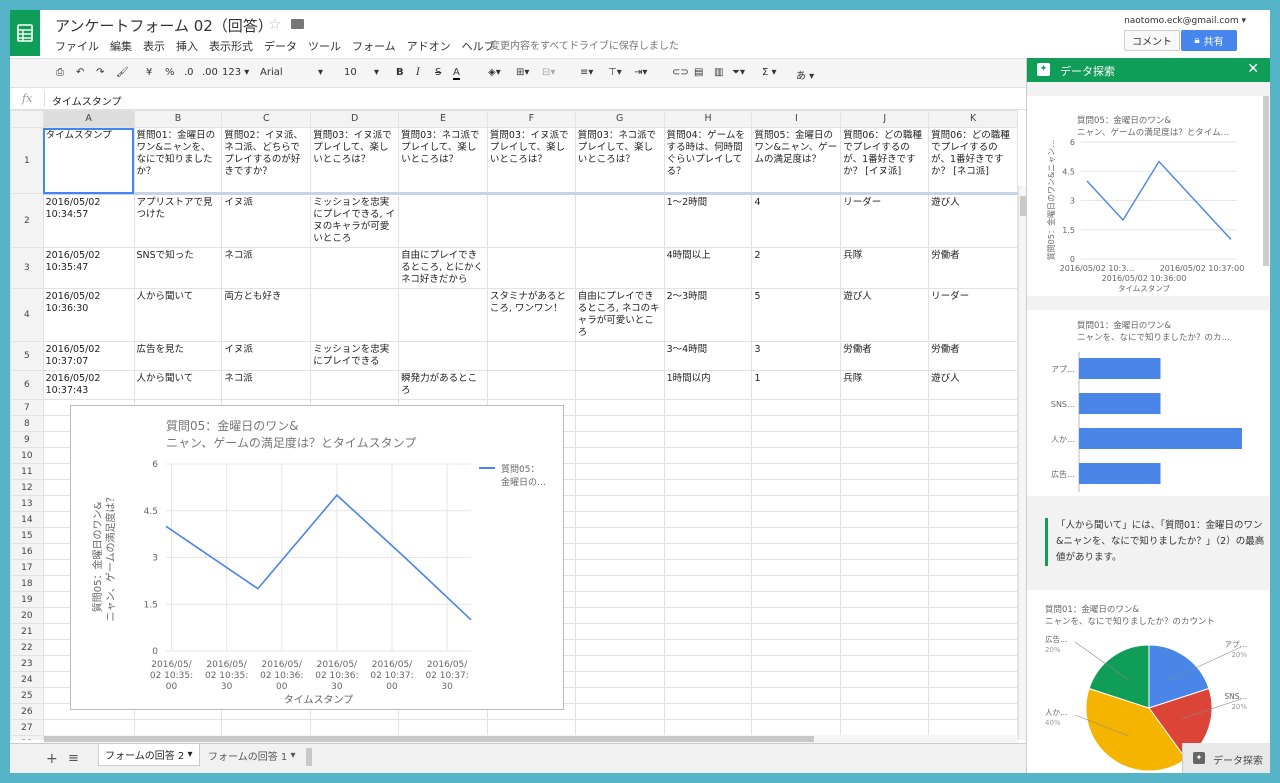 The height and width of the screenshot is (783, 1280). What do you see at coordinates (27, 503) in the screenshot?
I see `row-header: 13` at bounding box center [27, 503].